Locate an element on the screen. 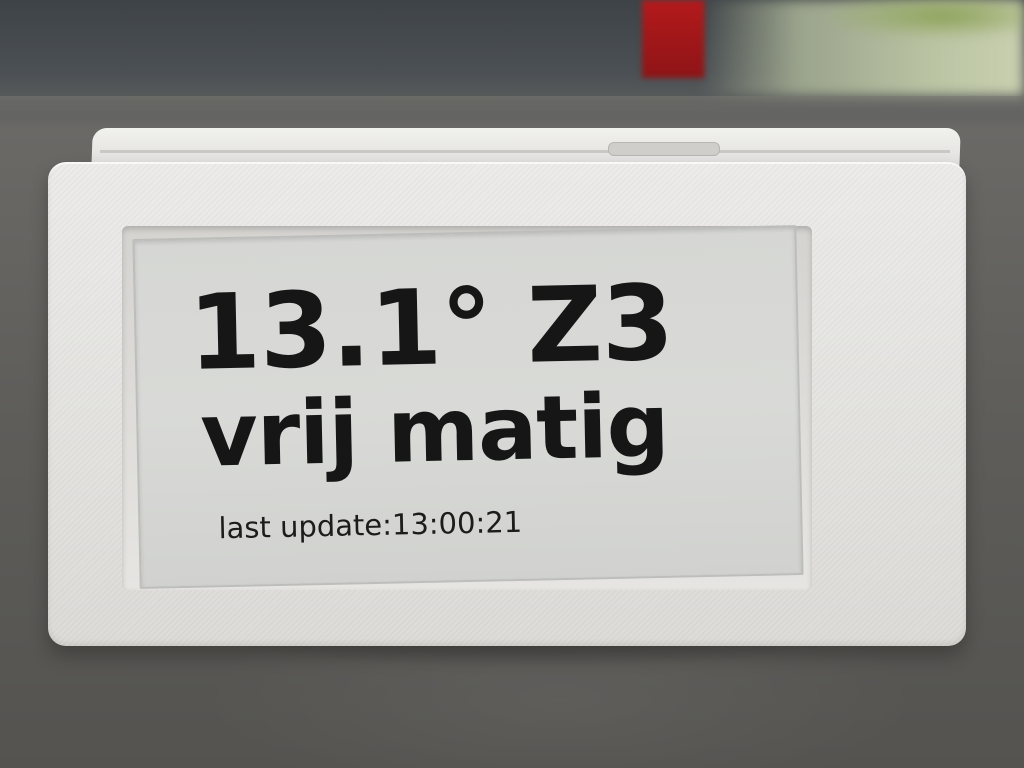 This screenshot has height=768, width=1024. last-update-label: last update: is located at coordinates (305, 526).